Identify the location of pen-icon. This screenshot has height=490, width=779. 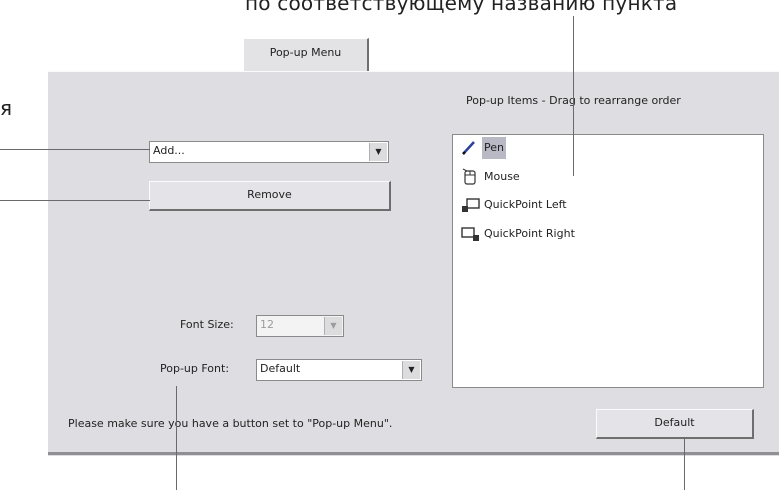
(471, 148).